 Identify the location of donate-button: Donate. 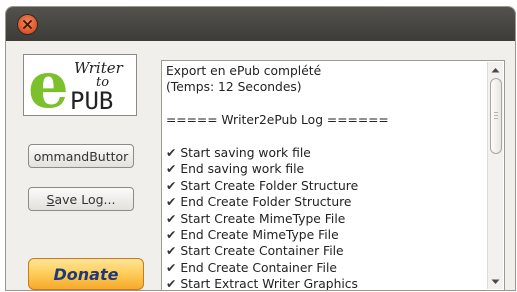
(86, 274).